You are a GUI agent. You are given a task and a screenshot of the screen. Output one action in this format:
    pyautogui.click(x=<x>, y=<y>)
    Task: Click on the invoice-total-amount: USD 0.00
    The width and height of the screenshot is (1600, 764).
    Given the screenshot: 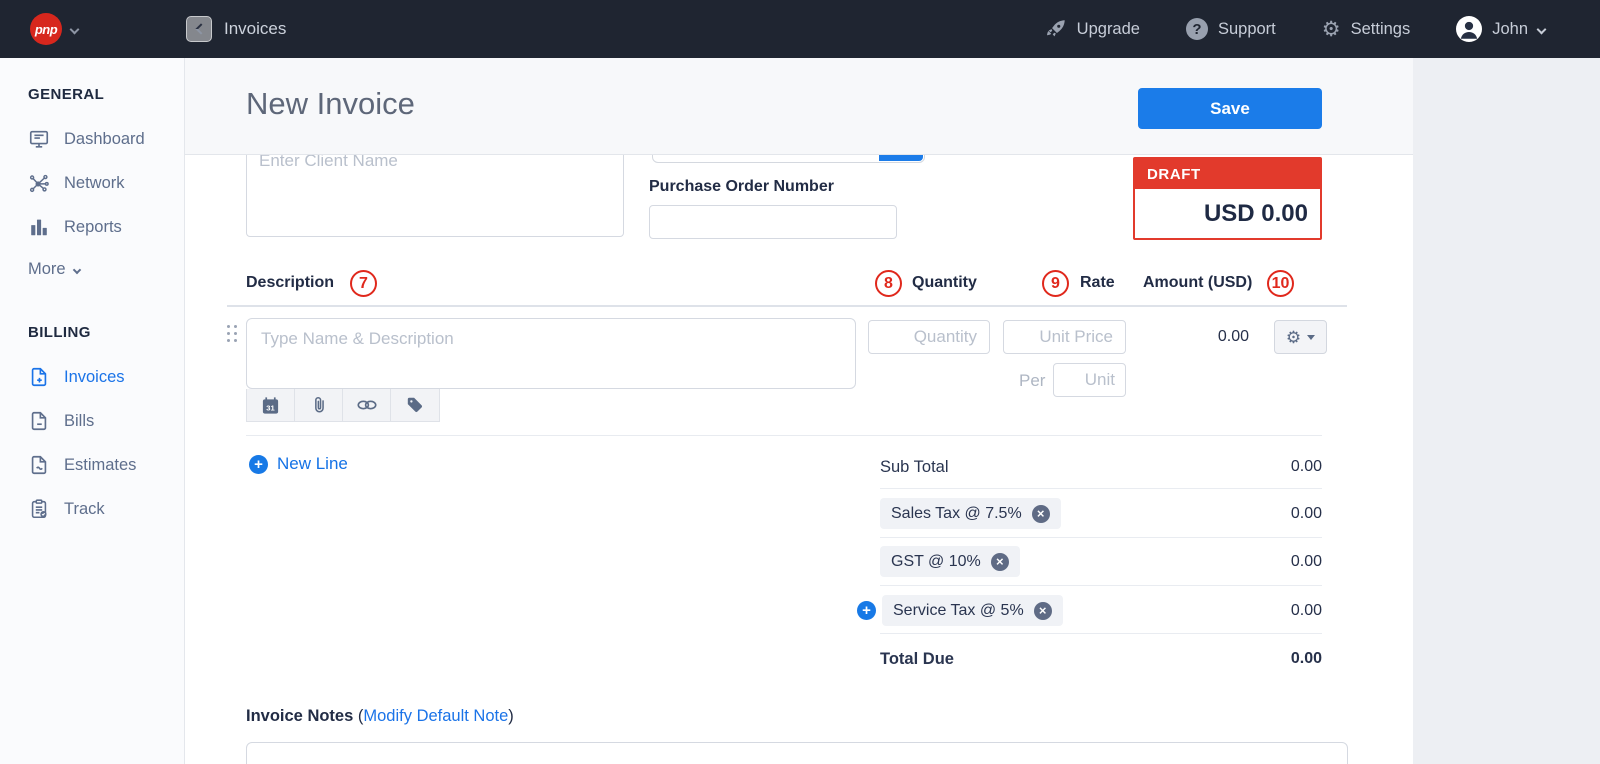 What is the action you would take?
    pyautogui.click(x=1255, y=213)
    